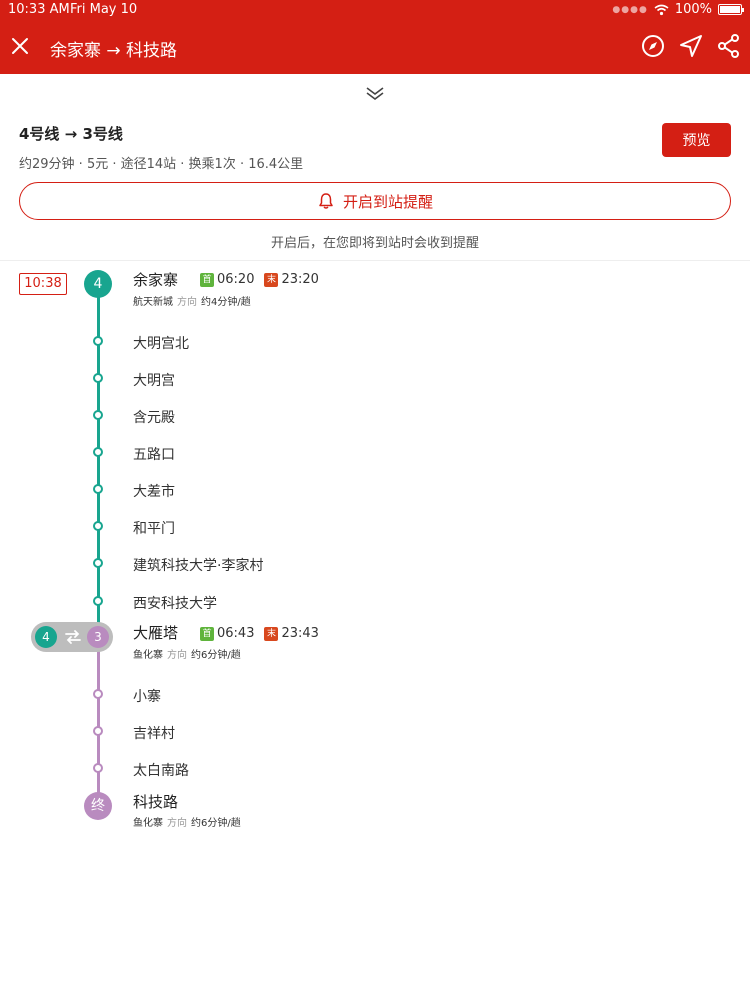 The width and height of the screenshot is (750, 1000). What do you see at coordinates (39, 9) in the screenshot?
I see `status-time: 10:33 AM` at bounding box center [39, 9].